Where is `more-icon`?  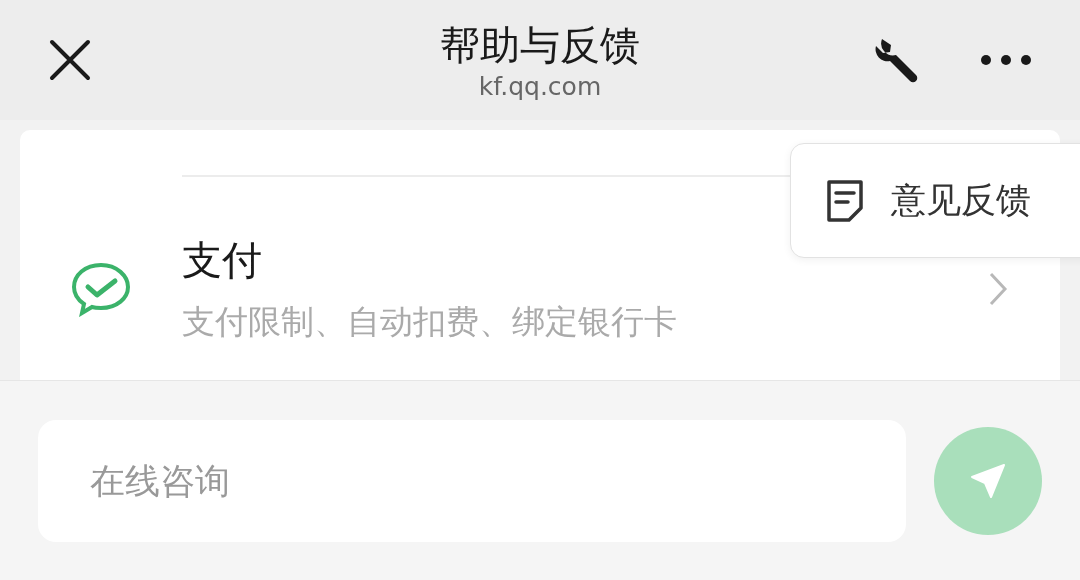
more-icon is located at coordinates (1006, 60).